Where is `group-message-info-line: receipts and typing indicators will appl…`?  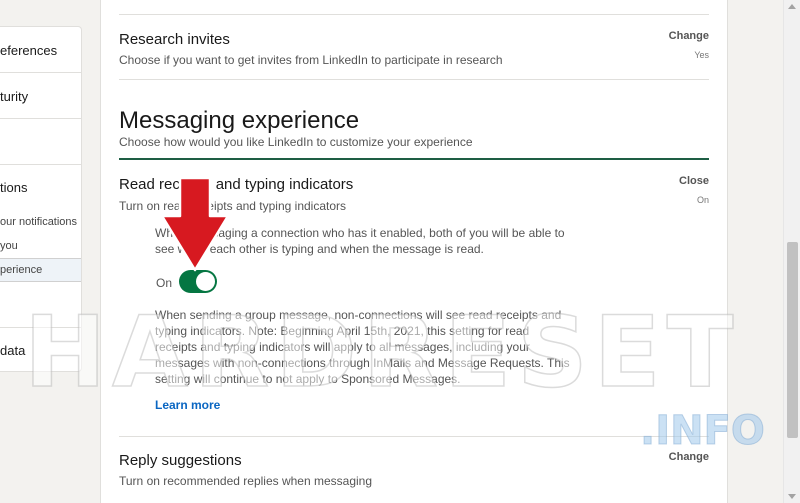
group-message-info-line: receipts and typing indicators will appl… is located at coordinates (342, 347).